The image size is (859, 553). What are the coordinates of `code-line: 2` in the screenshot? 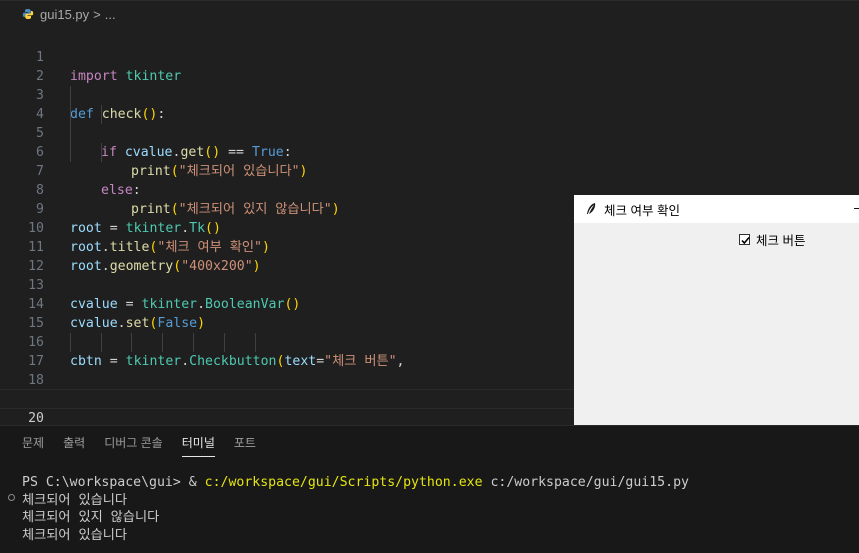 It's located at (429, 66).